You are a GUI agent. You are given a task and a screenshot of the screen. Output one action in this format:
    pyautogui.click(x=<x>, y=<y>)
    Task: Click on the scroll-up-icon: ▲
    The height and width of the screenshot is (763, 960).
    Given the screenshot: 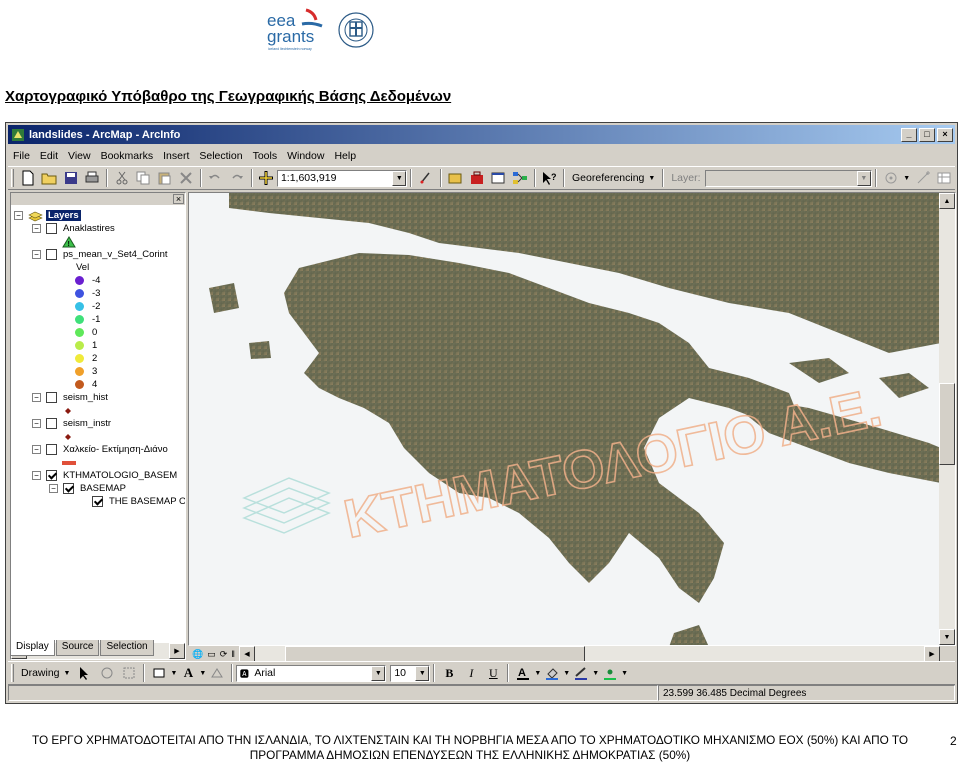 What is the action you would take?
    pyautogui.click(x=947, y=201)
    